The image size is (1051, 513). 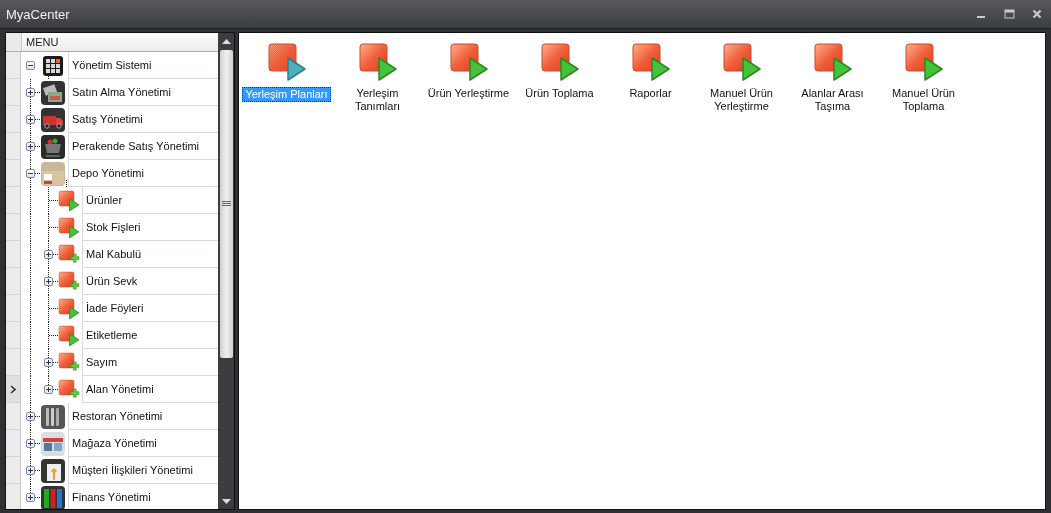 I want to click on shortcut-label: Manuel Ürün Yerleştirme, so click(x=741, y=100).